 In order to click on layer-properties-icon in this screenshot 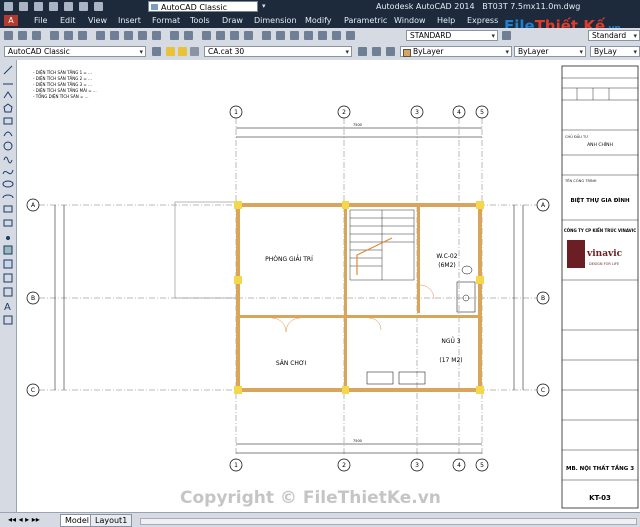, I will do `click(156, 51)`.